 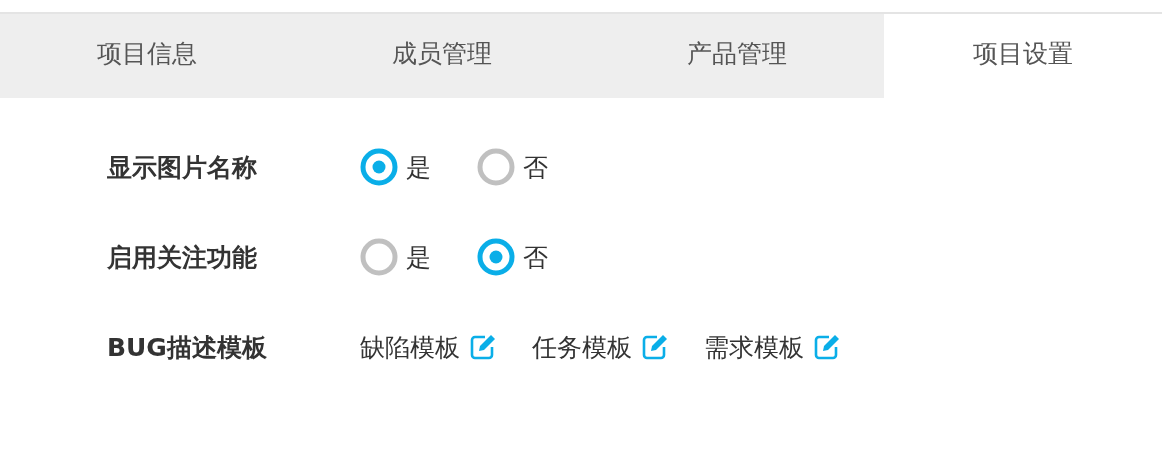 I want to click on setting-label: 显示图片名称, so click(x=182, y=167).